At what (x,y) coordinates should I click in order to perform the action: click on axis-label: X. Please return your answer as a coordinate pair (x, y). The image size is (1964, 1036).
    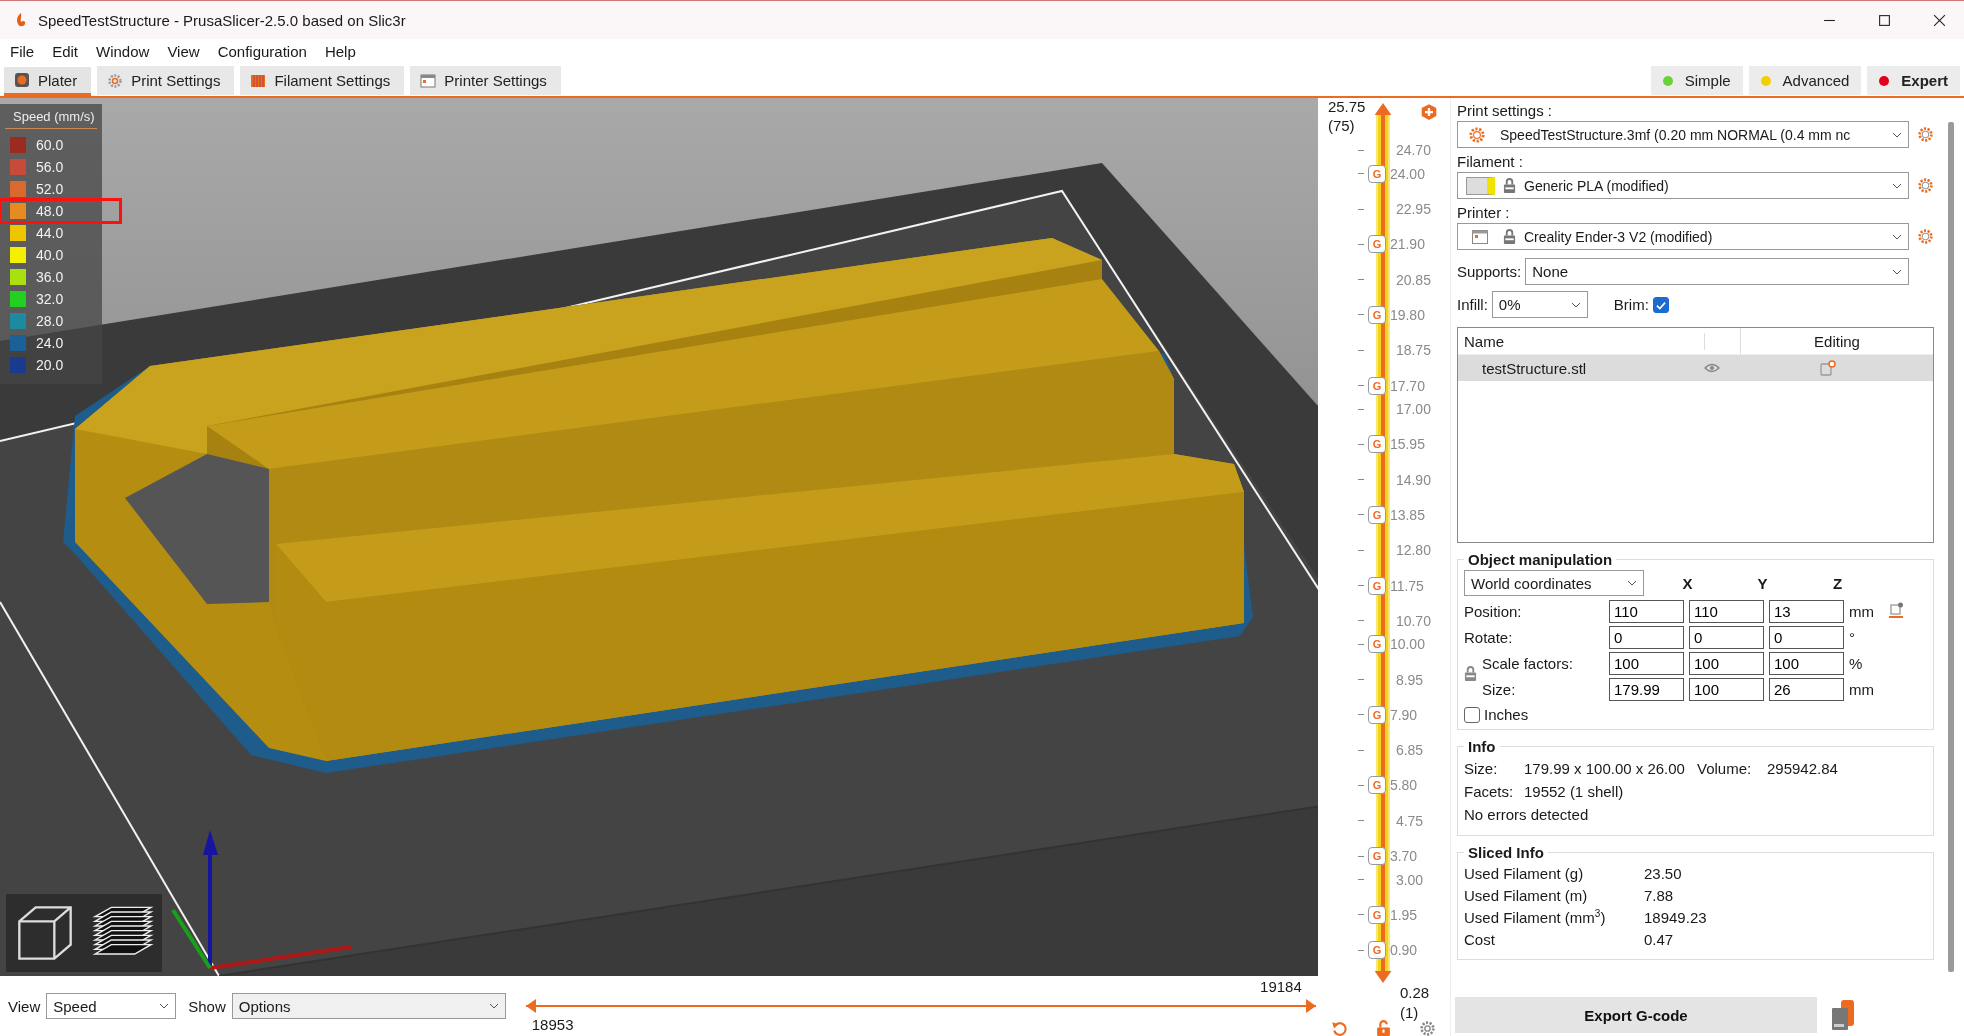
    Looking at the image, I should click on (1687, 583).